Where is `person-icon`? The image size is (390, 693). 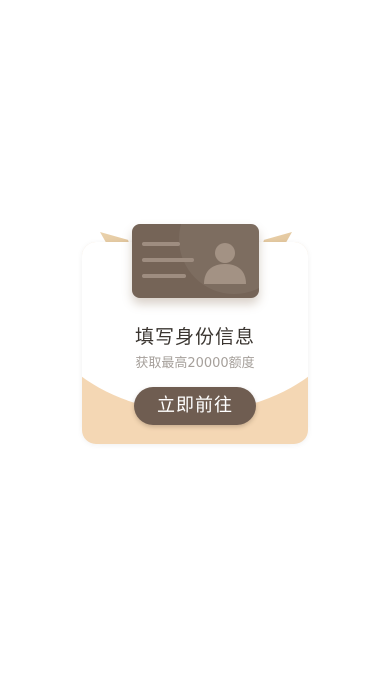
person-icon is located at coordinates (225, 263).